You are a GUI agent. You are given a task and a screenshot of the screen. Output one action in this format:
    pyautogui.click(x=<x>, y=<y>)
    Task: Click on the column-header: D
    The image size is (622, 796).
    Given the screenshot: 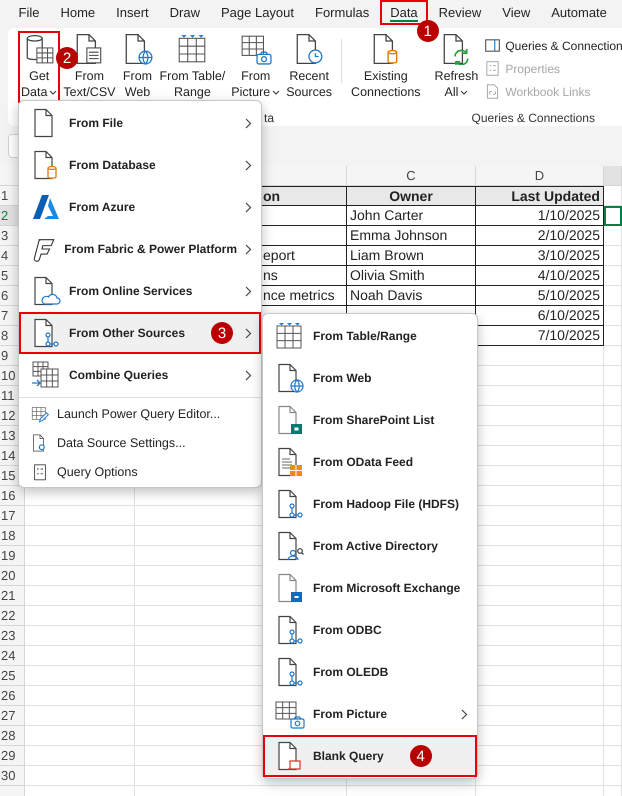 What is the action you would take?
    pyautogui.click(x=540, y=176)
    